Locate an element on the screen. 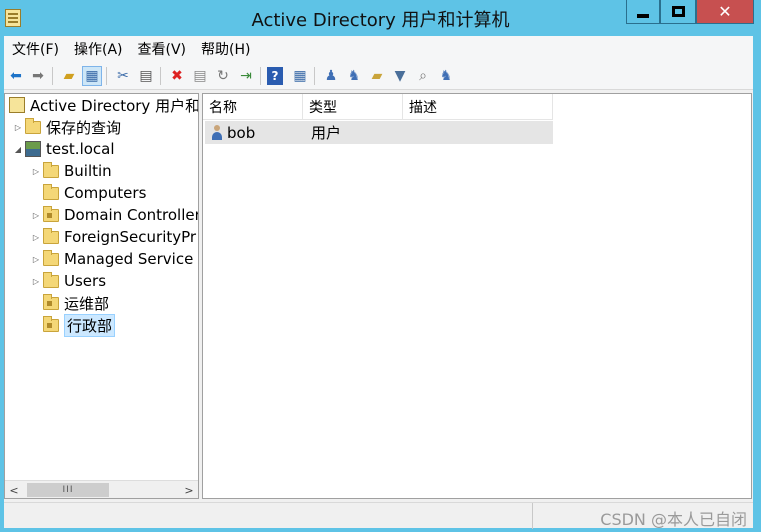 The height and width of the screenshot is (532, 761). aduc-icon is located at coordinates (17, 105).